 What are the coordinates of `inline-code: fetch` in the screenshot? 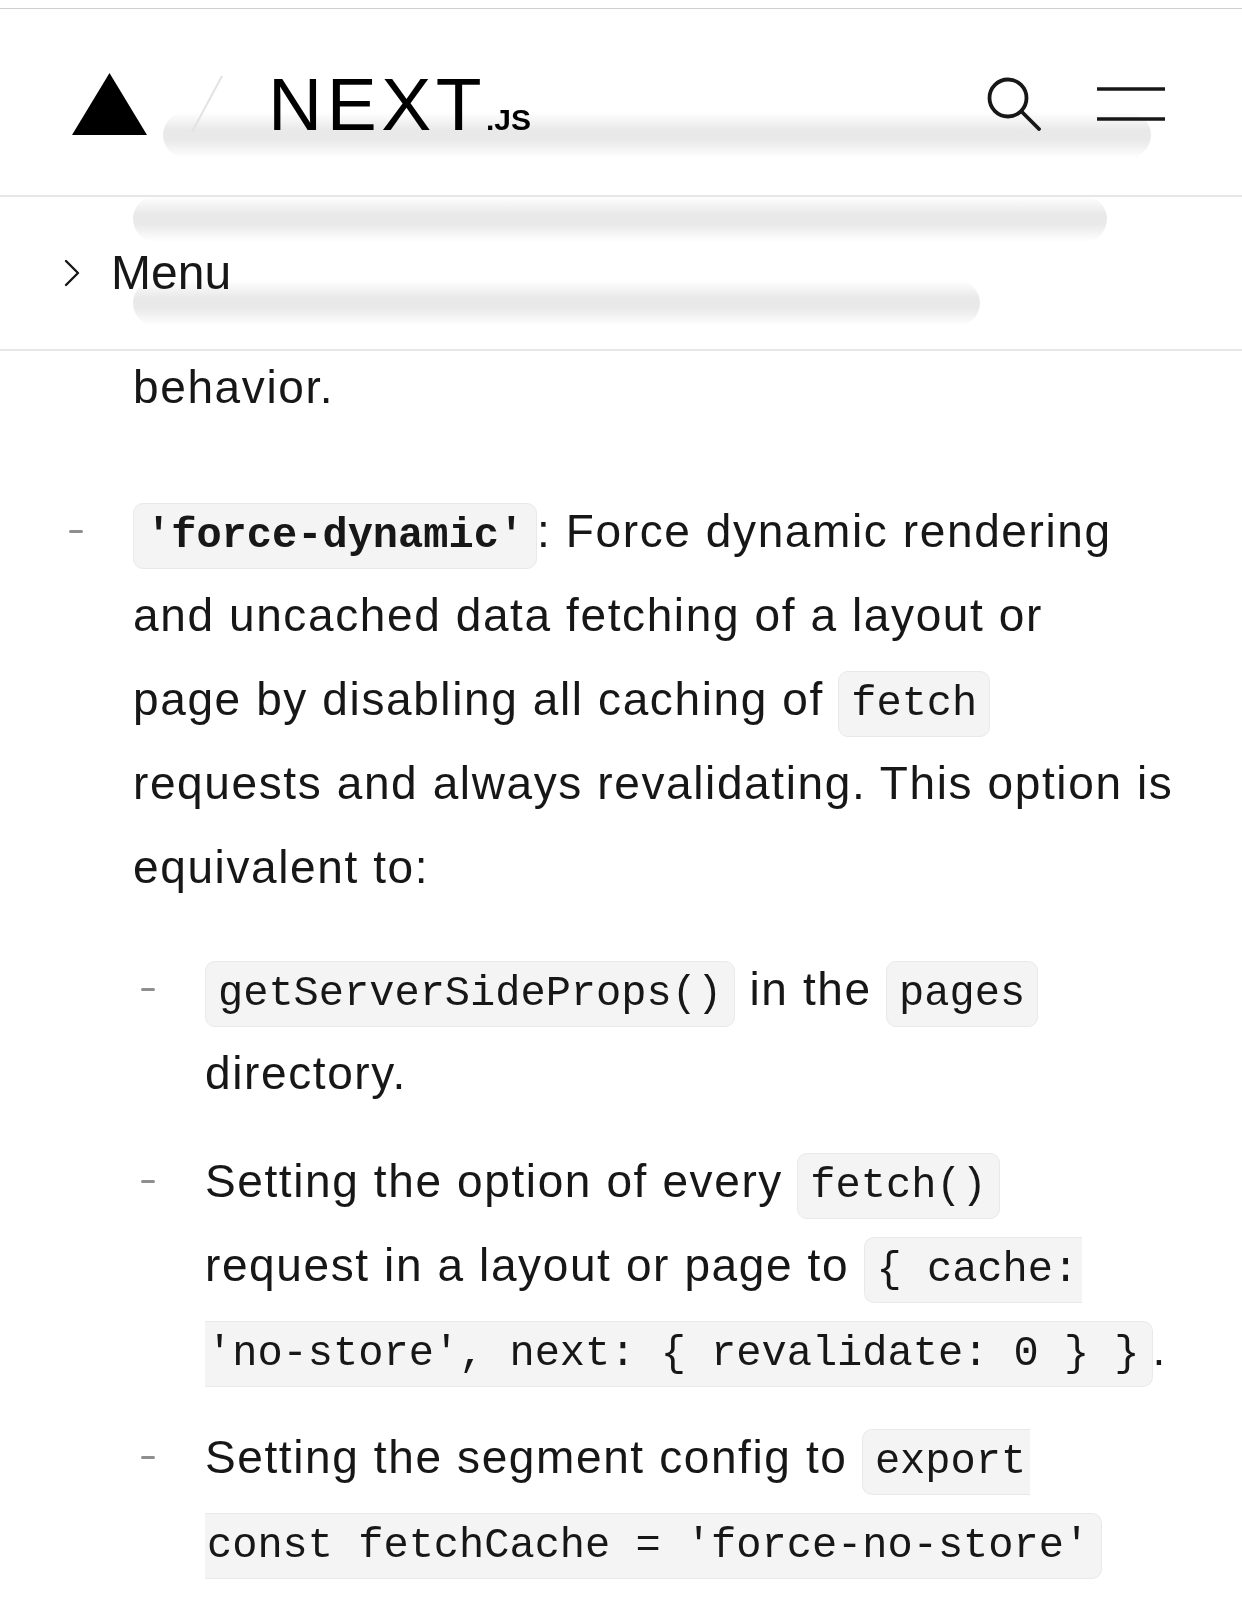 It's located at (914, 704).